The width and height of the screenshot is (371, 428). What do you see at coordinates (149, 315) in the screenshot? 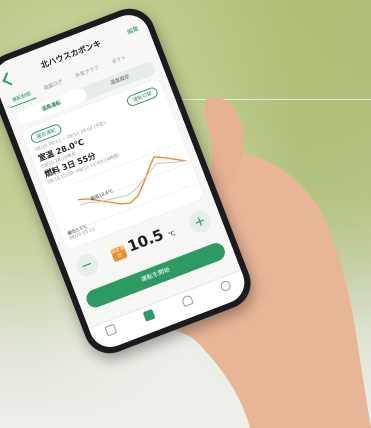
I see `device-icon` at bounding box center [149, 315].